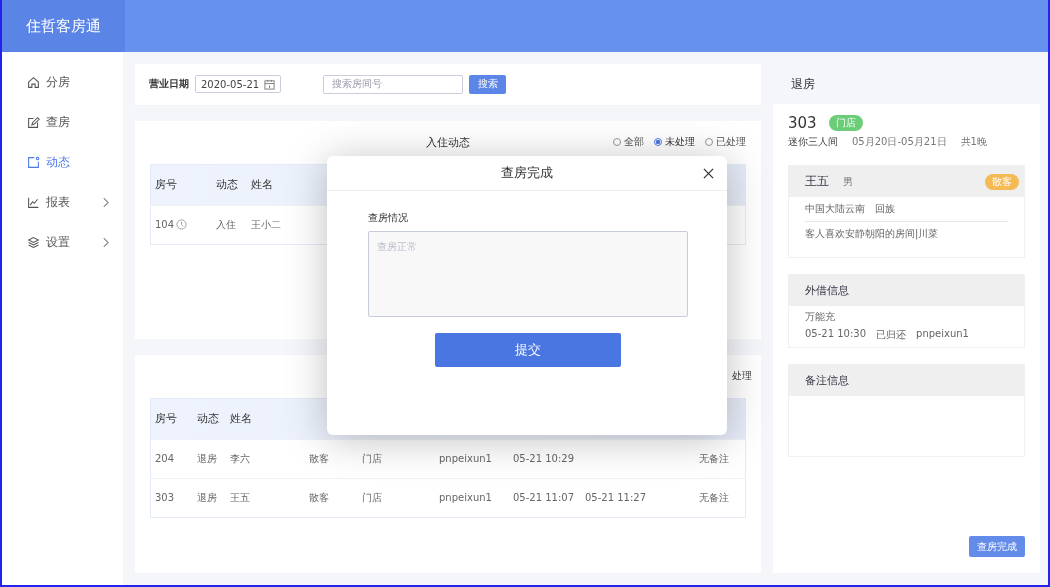  Describe the element at coordinates (33, 82) in the screenshot. I see `home-icon` at that location.